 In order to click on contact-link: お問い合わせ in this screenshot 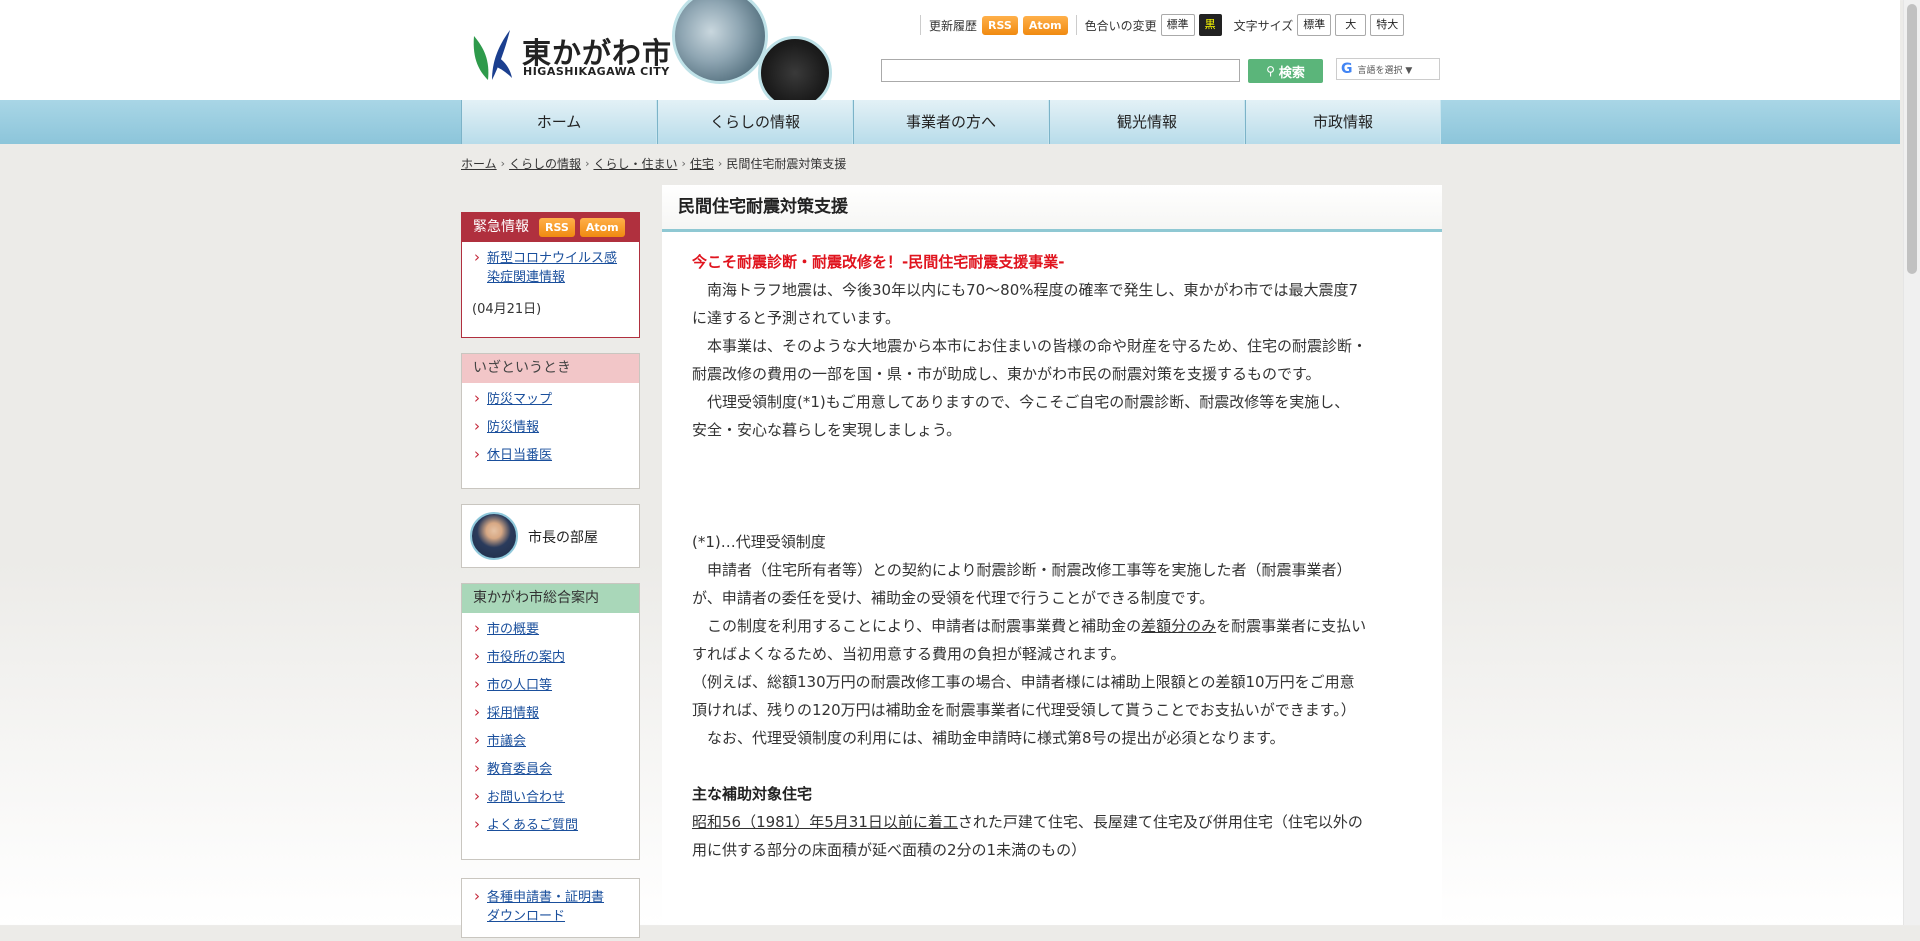, I will do `click(526, 797)`.